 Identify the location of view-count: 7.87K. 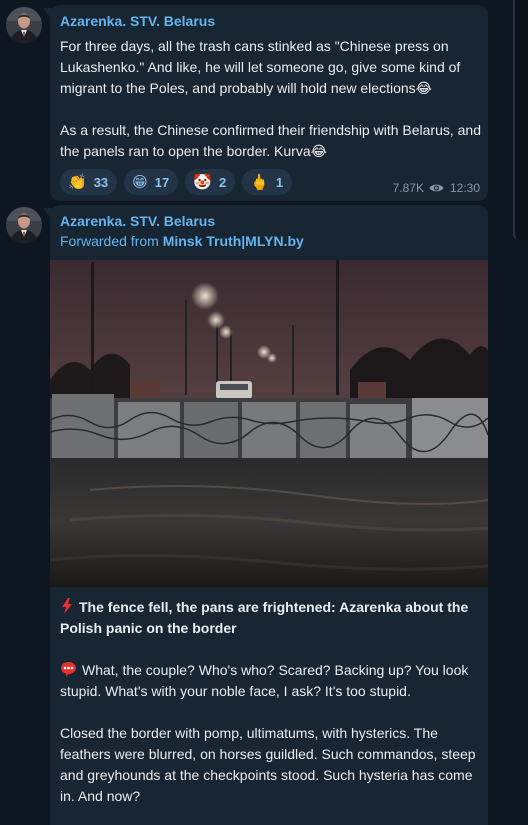
(408, 188).